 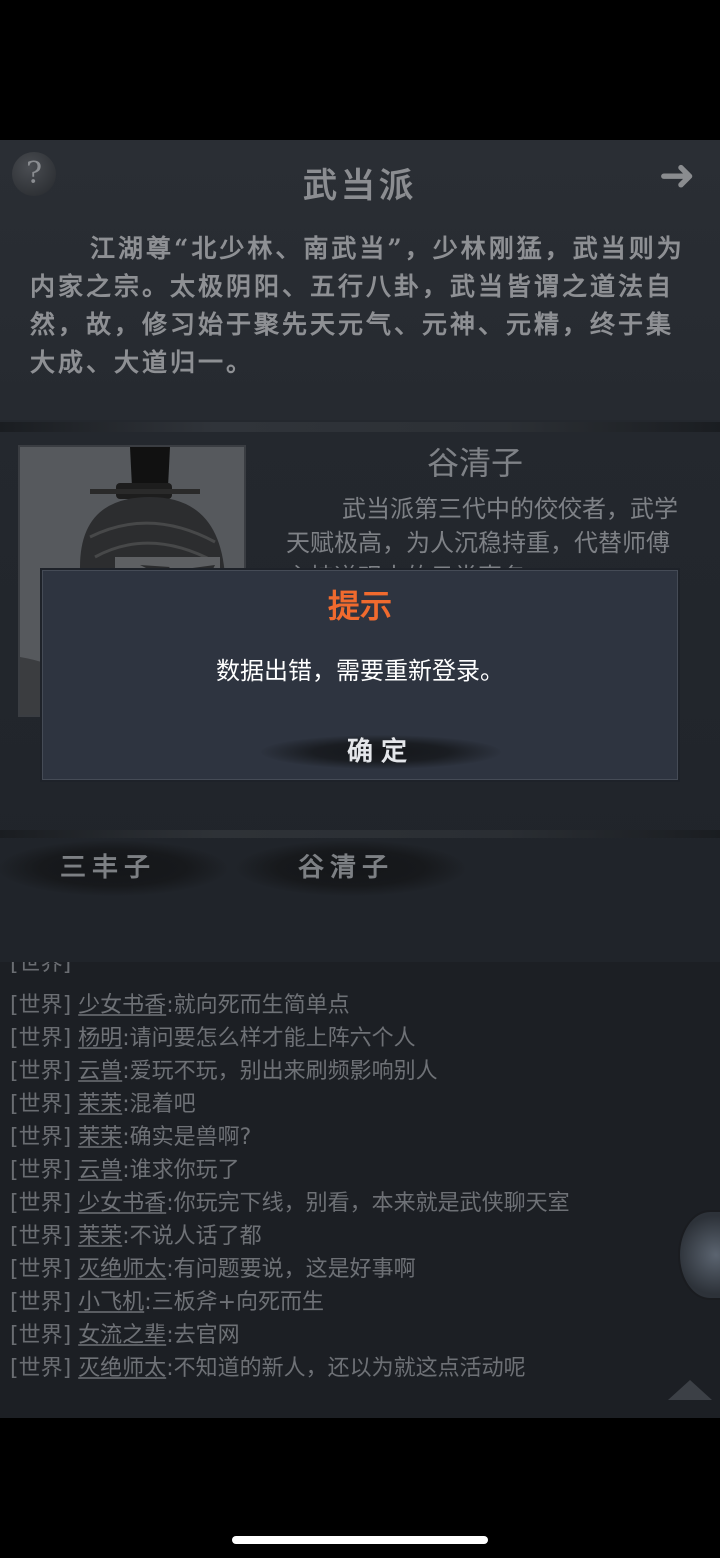 I want to click on confirm-button: 确定, so click(x=381, y=752).